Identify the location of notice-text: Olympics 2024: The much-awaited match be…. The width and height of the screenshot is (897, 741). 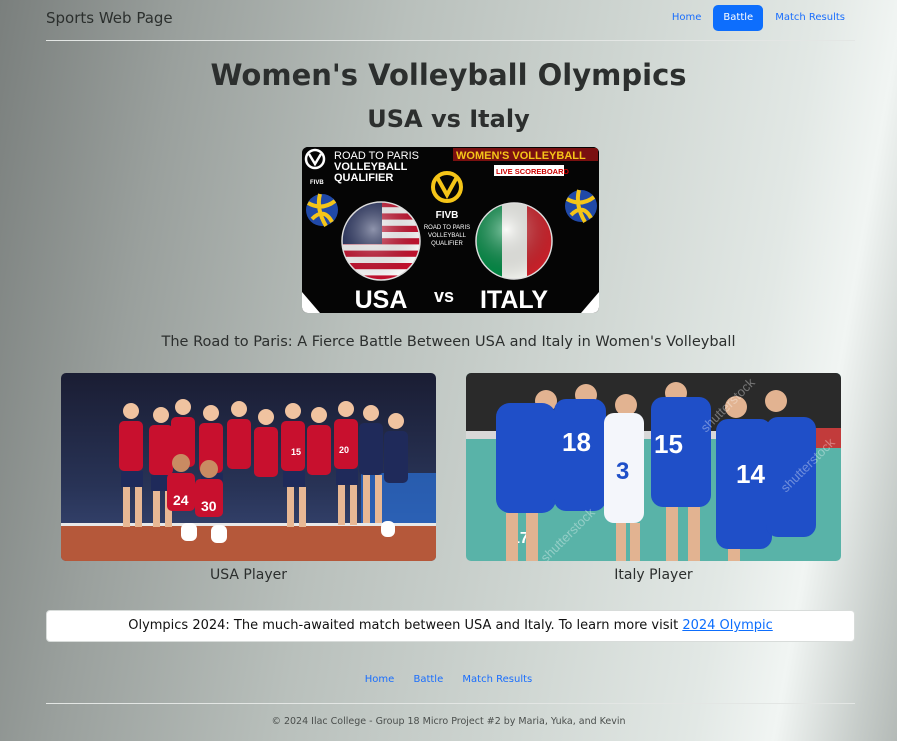
(405, 625).